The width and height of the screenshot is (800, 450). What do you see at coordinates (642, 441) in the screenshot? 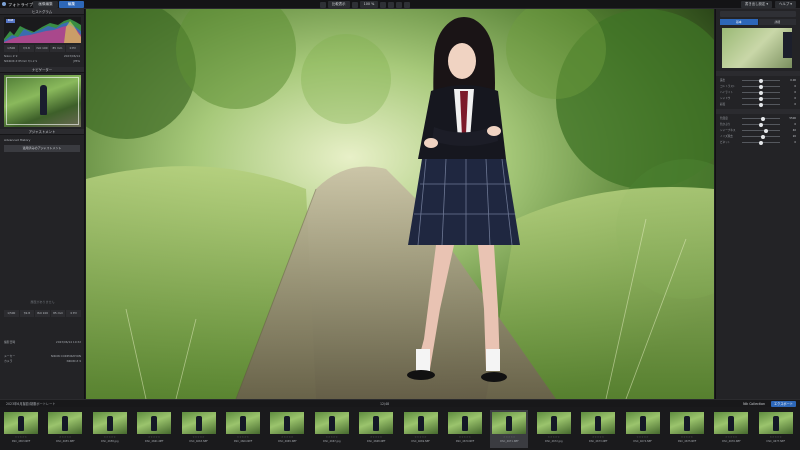
I see `file-name: DSC_4674.NEF` at bounding box center [642, 441].